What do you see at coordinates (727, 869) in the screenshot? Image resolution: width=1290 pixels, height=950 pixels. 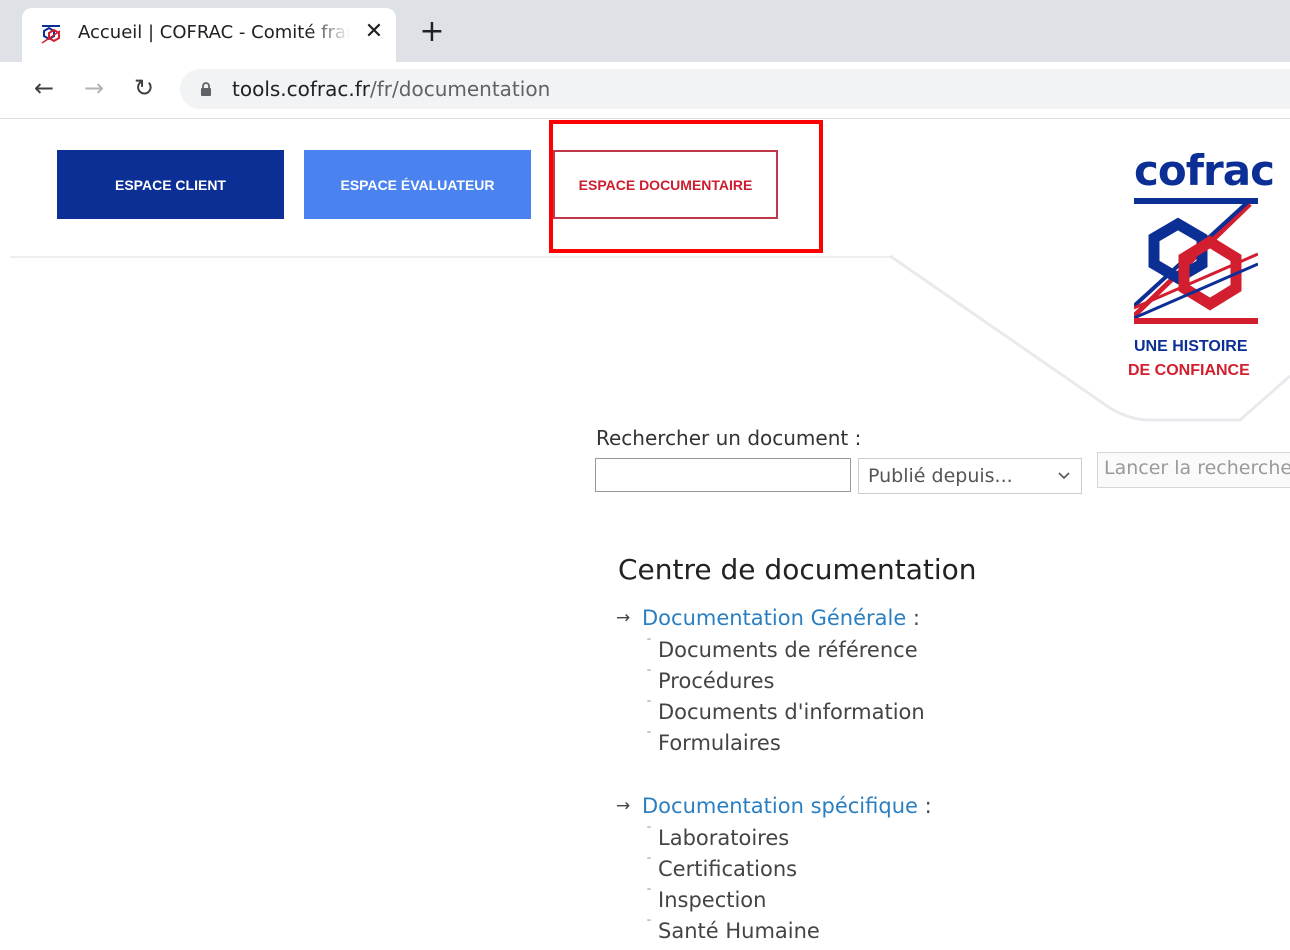 I see `list-item-label: Certifications` at bounding box center [727, 869].